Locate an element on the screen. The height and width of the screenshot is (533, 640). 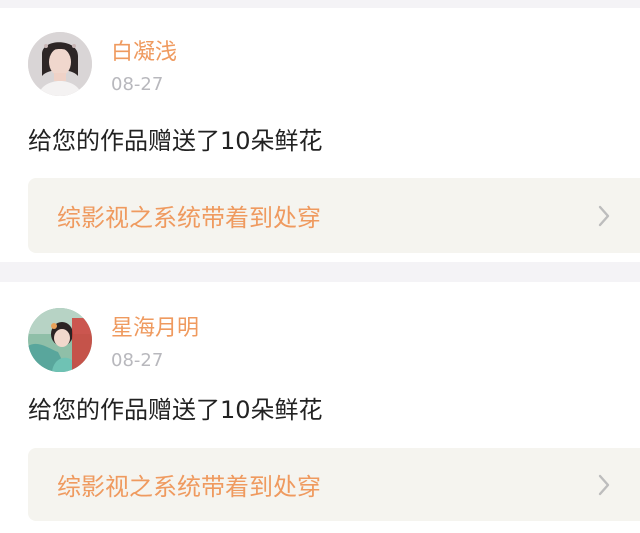
top-gap is located at coordinates (320, 4).